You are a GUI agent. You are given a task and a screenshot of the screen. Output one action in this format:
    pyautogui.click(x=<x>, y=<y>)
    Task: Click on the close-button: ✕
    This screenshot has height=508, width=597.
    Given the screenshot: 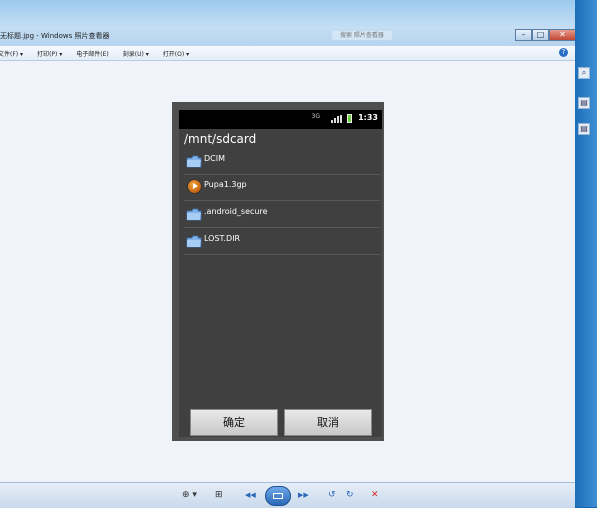 What is the action you would take?
    pyautogui.click(x=562, y=35)
    